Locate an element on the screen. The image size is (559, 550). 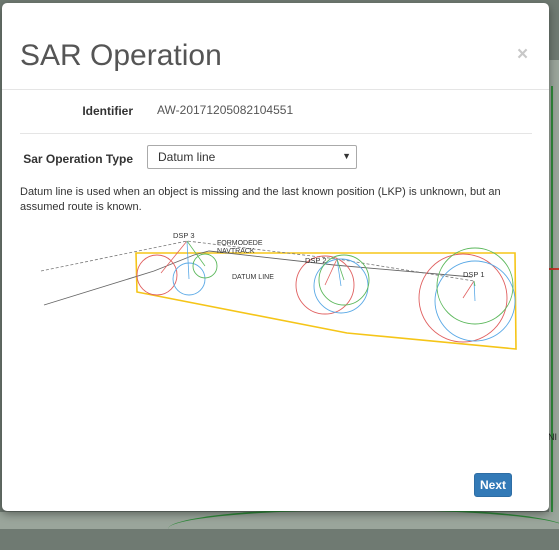
sar-operation-type-select: Datum line ▼ is located at coordinates (252, 157).